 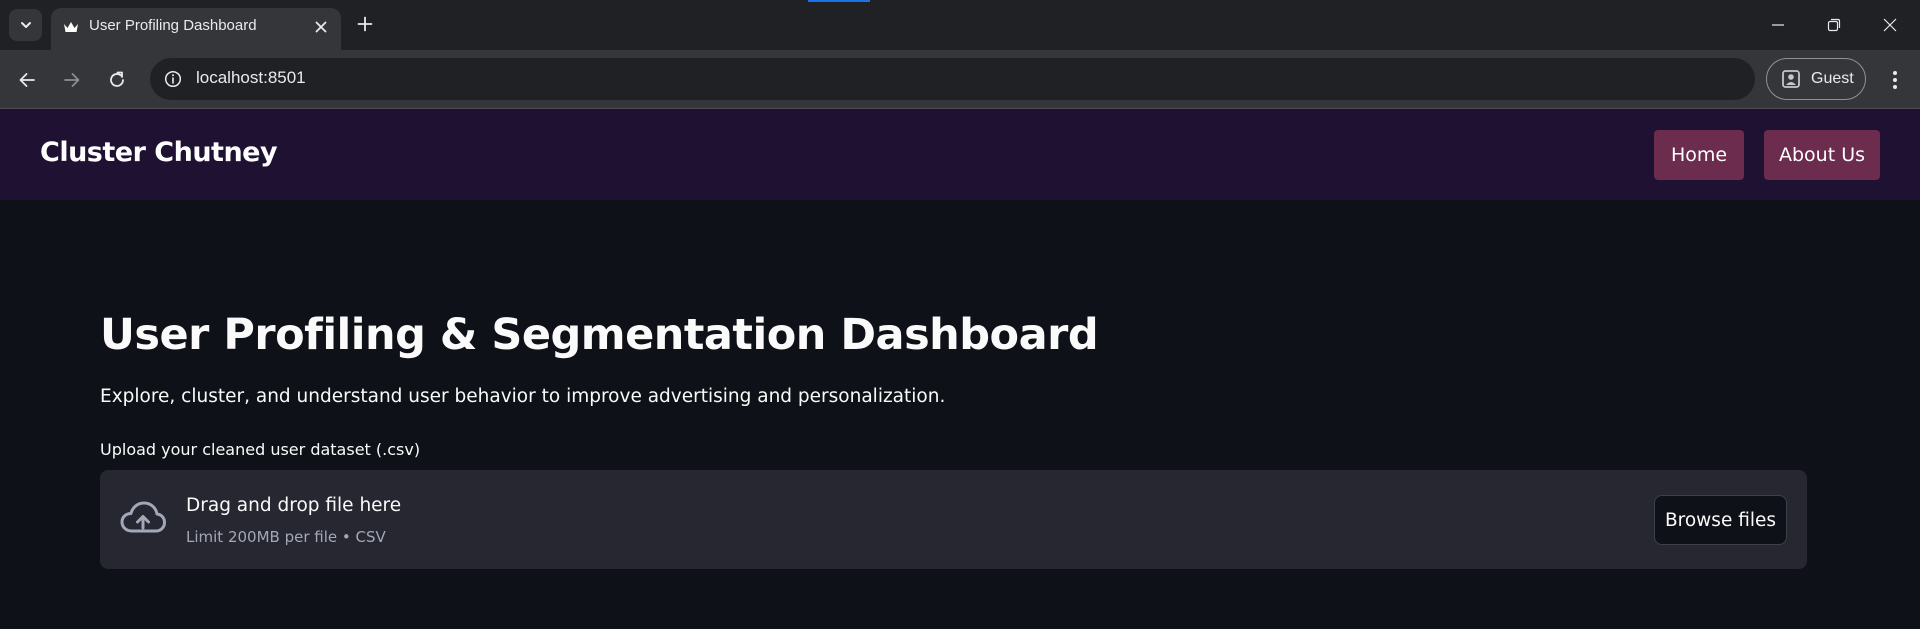 I want to click on browser-tab-strip: User Profiling Dashboard, so click(x=960, y=25).